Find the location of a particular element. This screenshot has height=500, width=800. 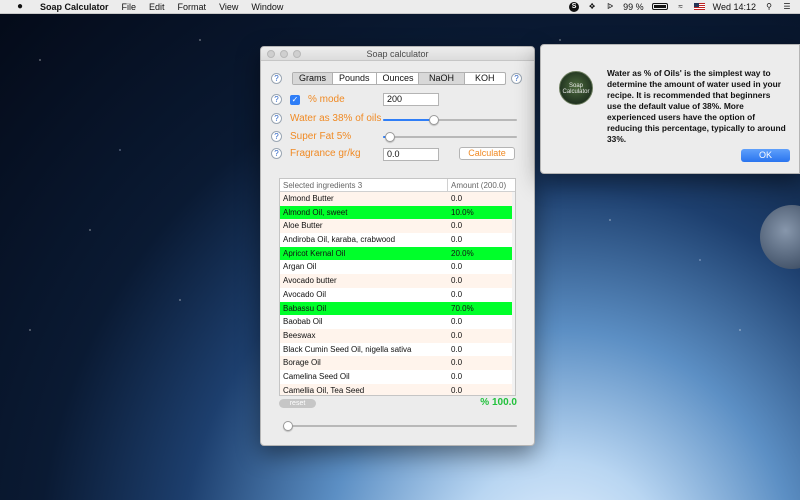

superfat-slider-knob is located at coordinates (389, 137).